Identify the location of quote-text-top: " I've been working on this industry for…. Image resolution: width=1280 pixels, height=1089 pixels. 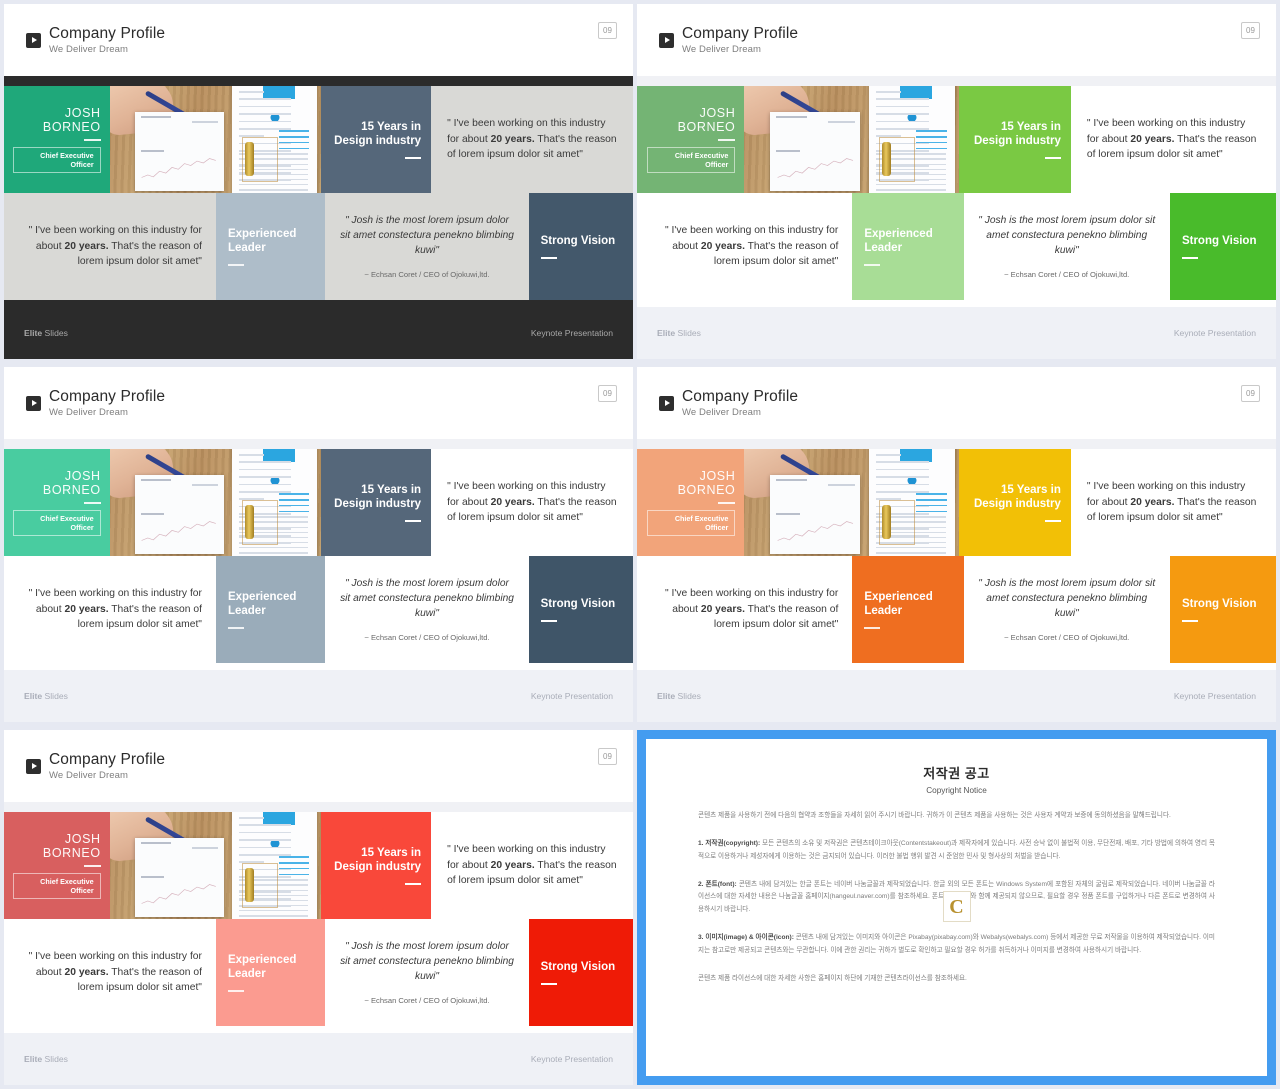
(532, 865).